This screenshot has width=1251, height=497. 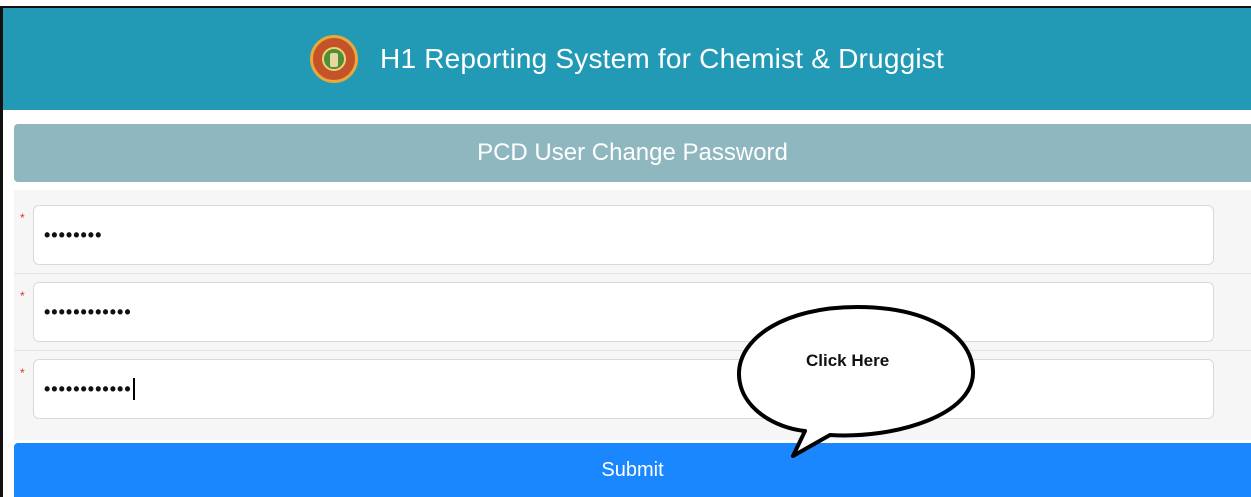 I want to click on text-cursor, so click(x=133, y=389).